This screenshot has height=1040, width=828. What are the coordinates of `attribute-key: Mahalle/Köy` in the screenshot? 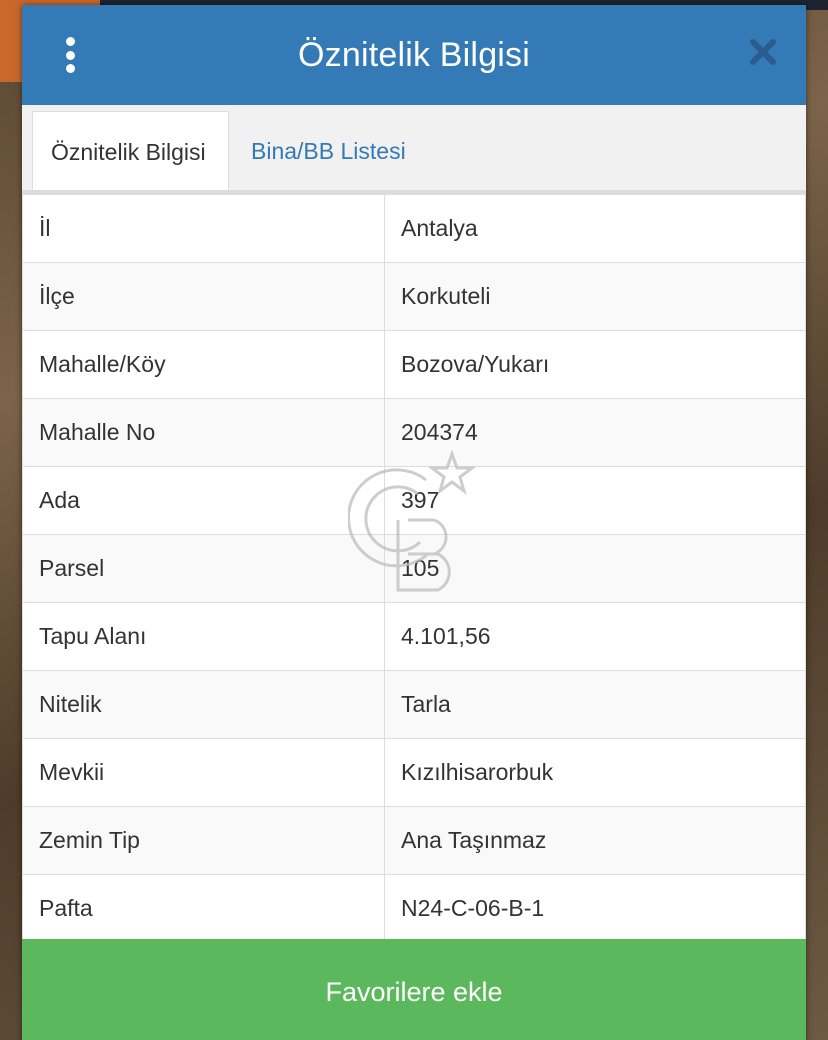 It's located at (203, 364).